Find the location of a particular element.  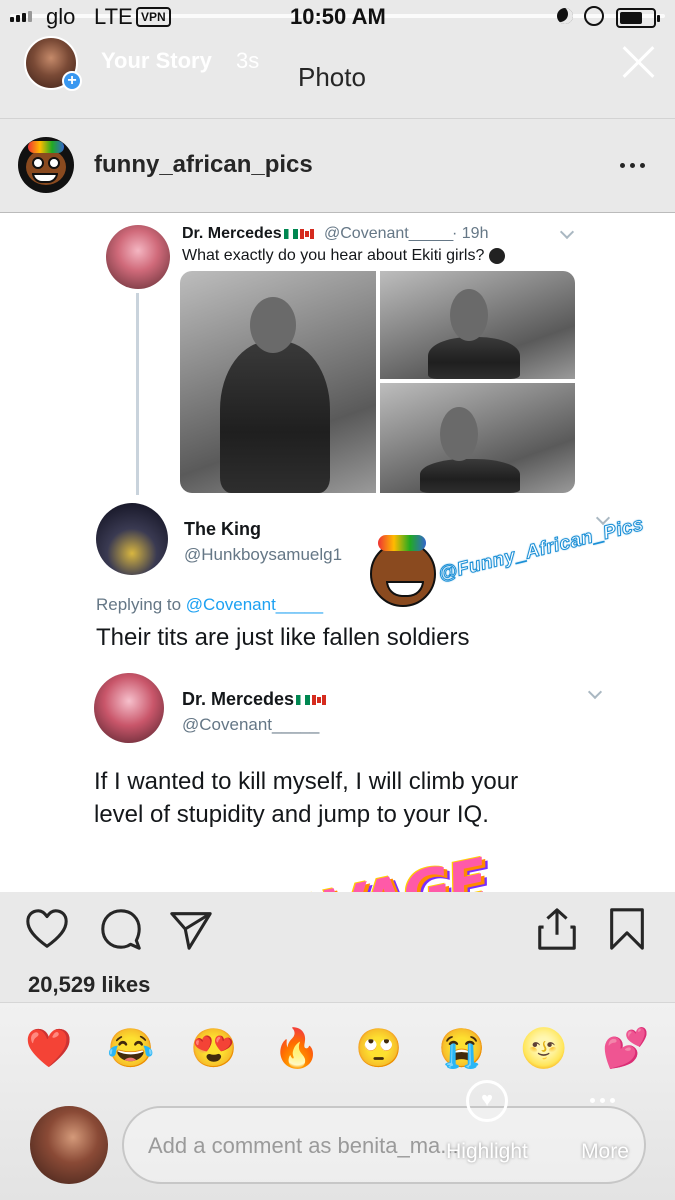

add-story-icon: + is located at coordinates (72, 81).